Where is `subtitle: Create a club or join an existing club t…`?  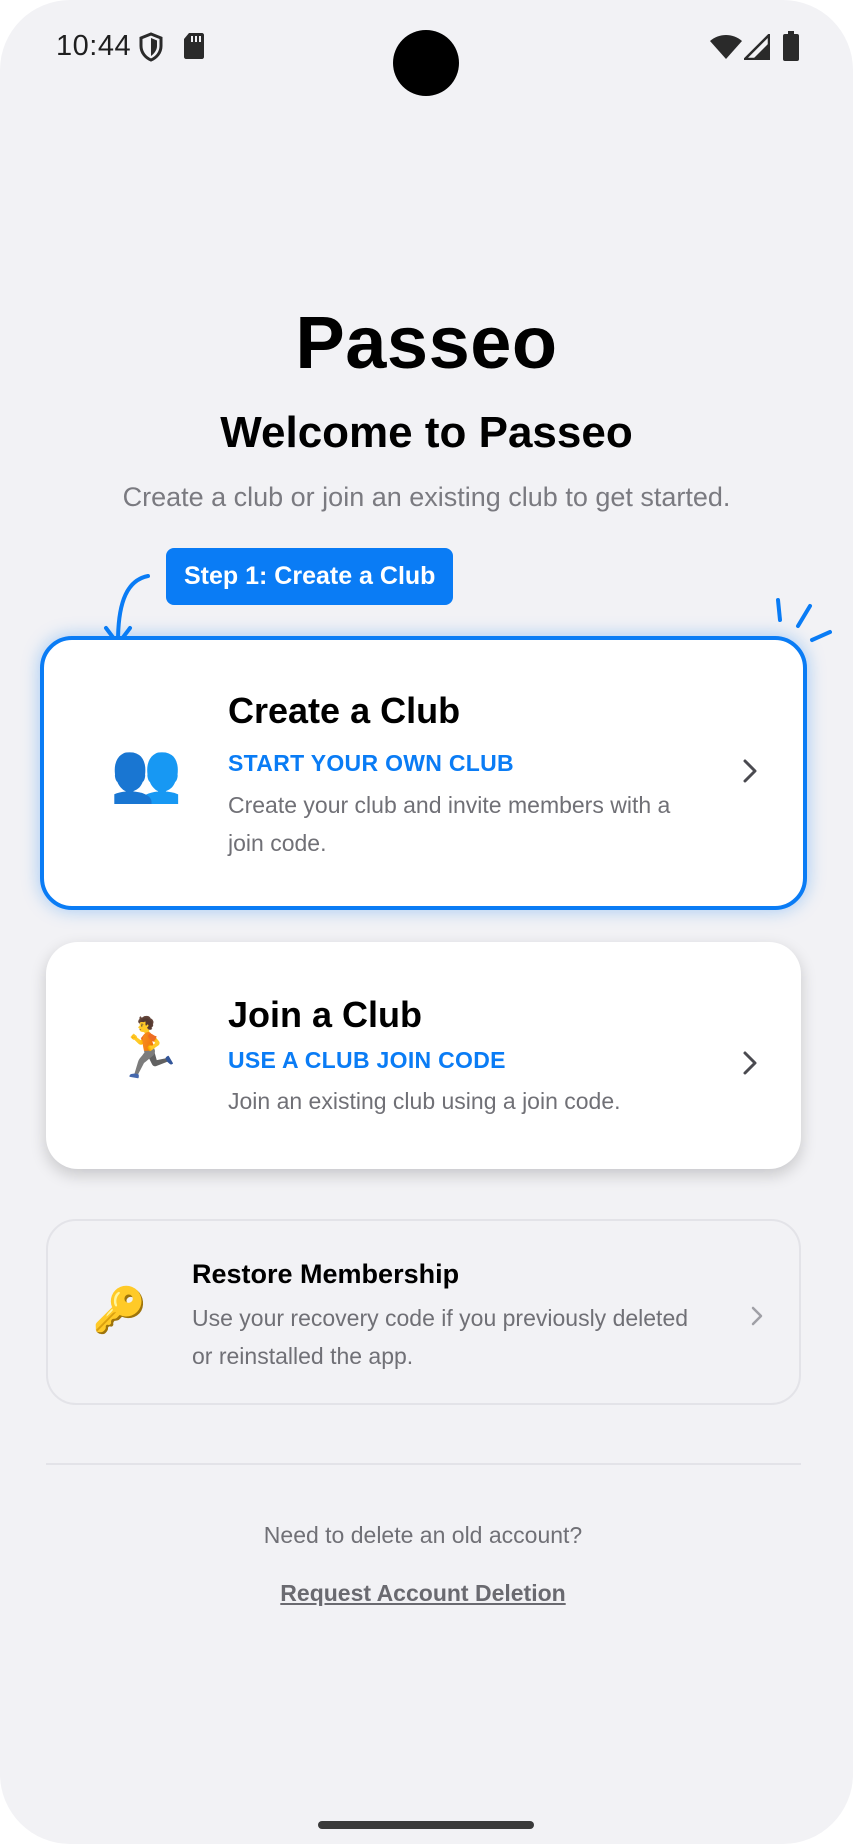
subtitle: Create a club or join an existing club t… is located at coordinates (426, 497).